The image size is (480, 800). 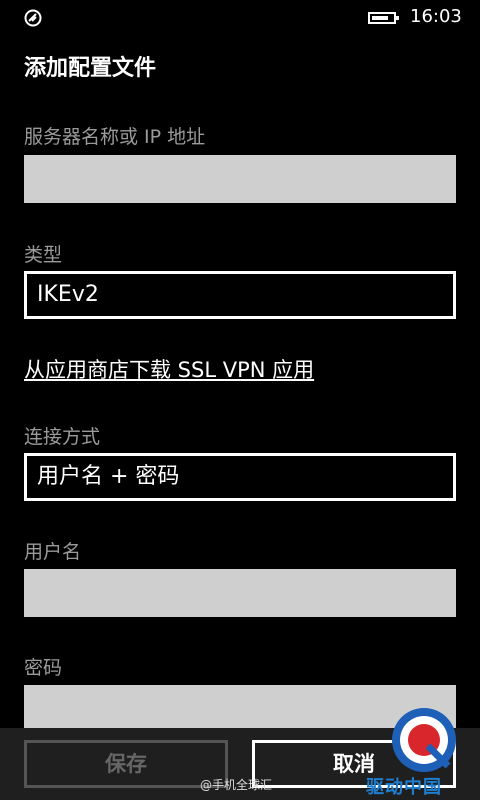 I want to click on type-label: 类型, so click(x=43, y=255).